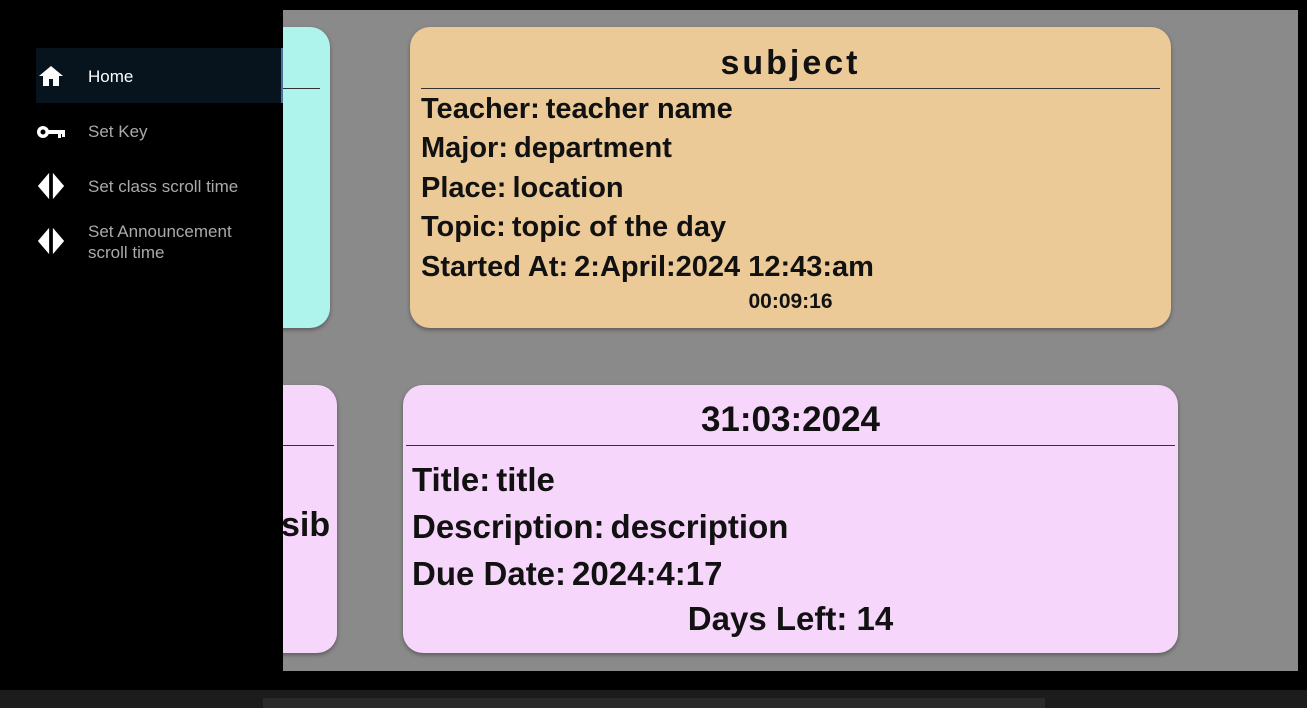 The width and height of the screenshot is (1307, 708). Describe the element at coordinates (159, 75) in the screenshot. I see `drawer-item-home` at that location.